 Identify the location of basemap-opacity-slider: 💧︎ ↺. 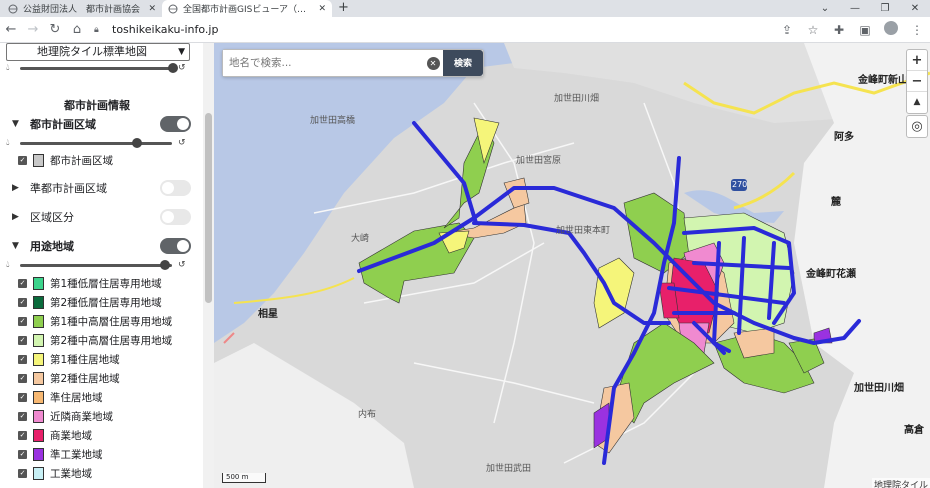
(96, 68).